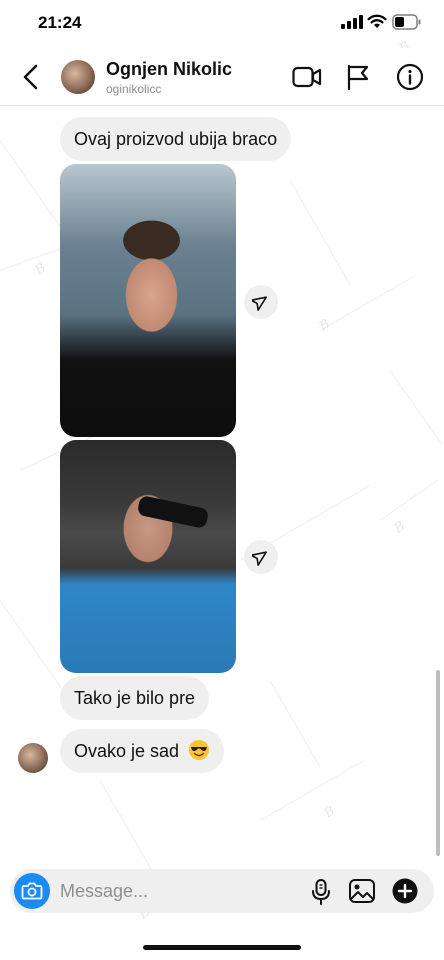  I want to click on wifi-icon, so click(377, 21).